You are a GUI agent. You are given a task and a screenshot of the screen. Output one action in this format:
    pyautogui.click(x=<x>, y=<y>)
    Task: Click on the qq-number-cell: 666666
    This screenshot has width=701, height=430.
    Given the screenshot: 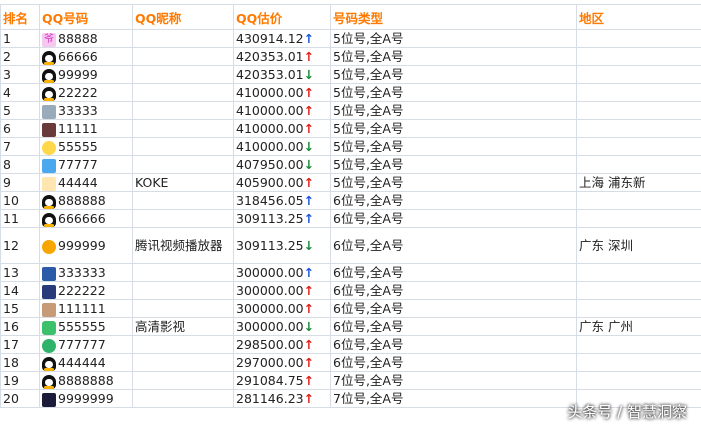 What is the action you would take?
    pyautogui.click(x=86, y=218)
    